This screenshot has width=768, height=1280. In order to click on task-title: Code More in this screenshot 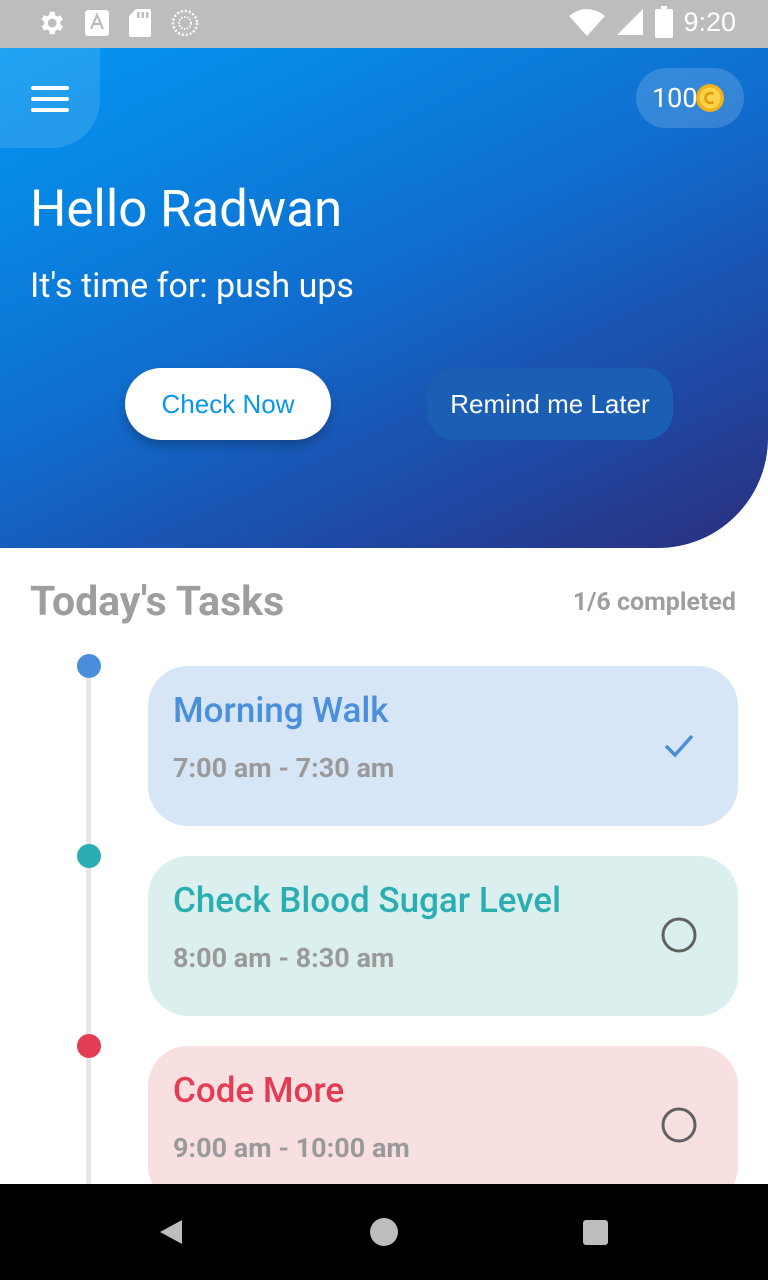, I will do `click(259, 1090)`.